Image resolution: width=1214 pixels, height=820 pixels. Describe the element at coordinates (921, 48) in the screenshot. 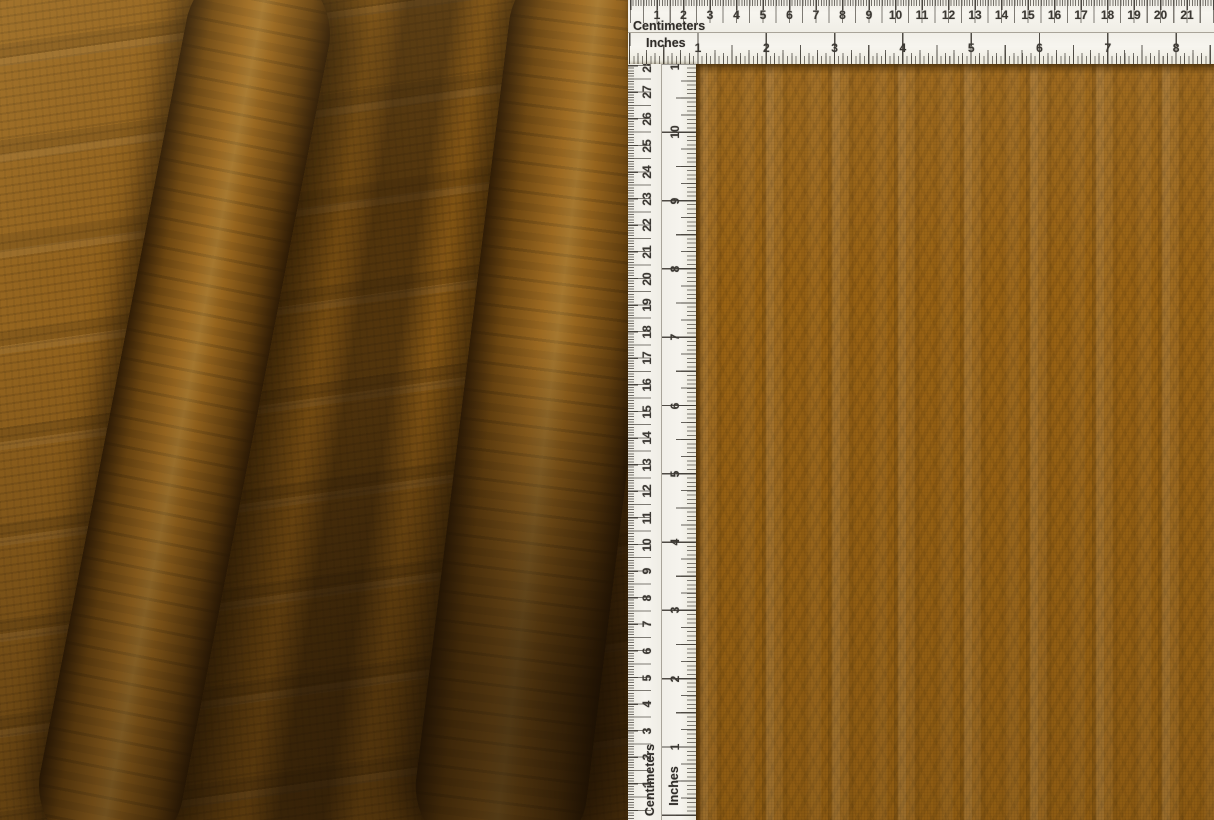

I see `horizontal-inch-scale: Inches 1 2 3 4 5 6 7 8` at that location.